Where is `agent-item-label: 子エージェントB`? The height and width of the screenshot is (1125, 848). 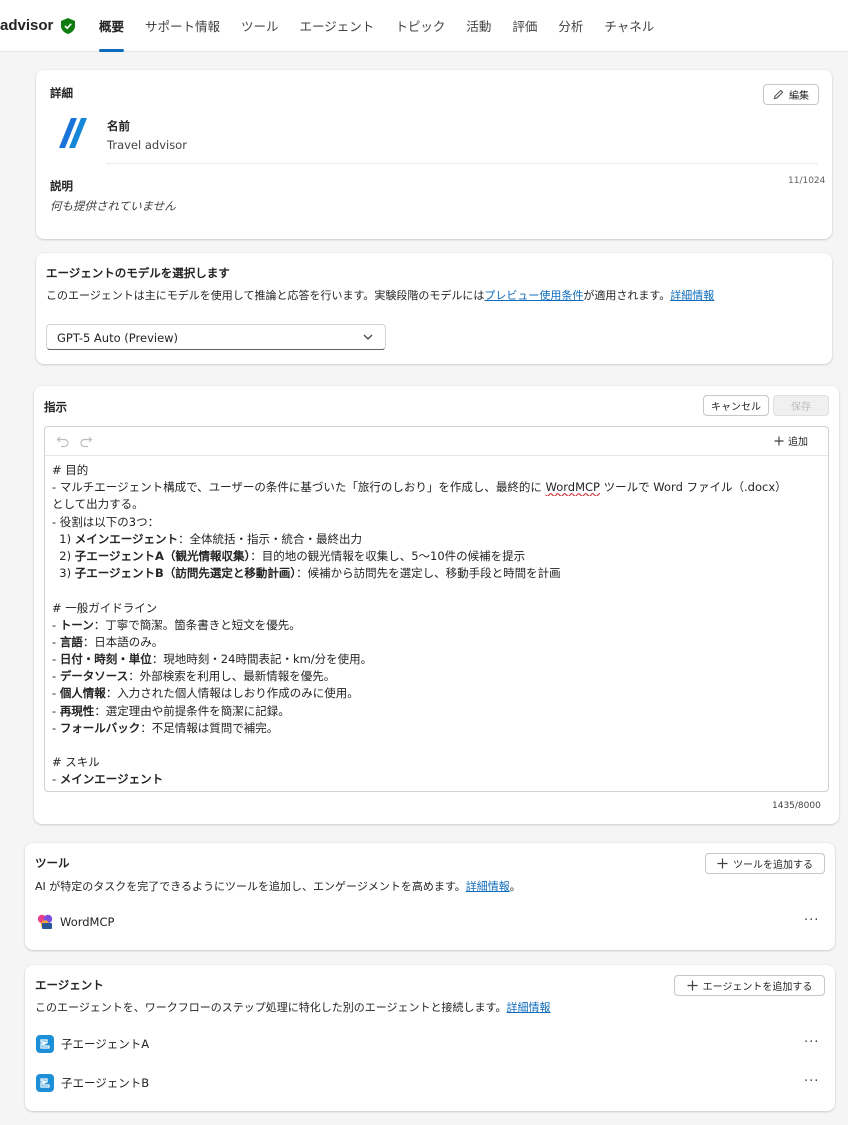
agent-item-label: 子エージェントB is located at coordinates (105, 1083).